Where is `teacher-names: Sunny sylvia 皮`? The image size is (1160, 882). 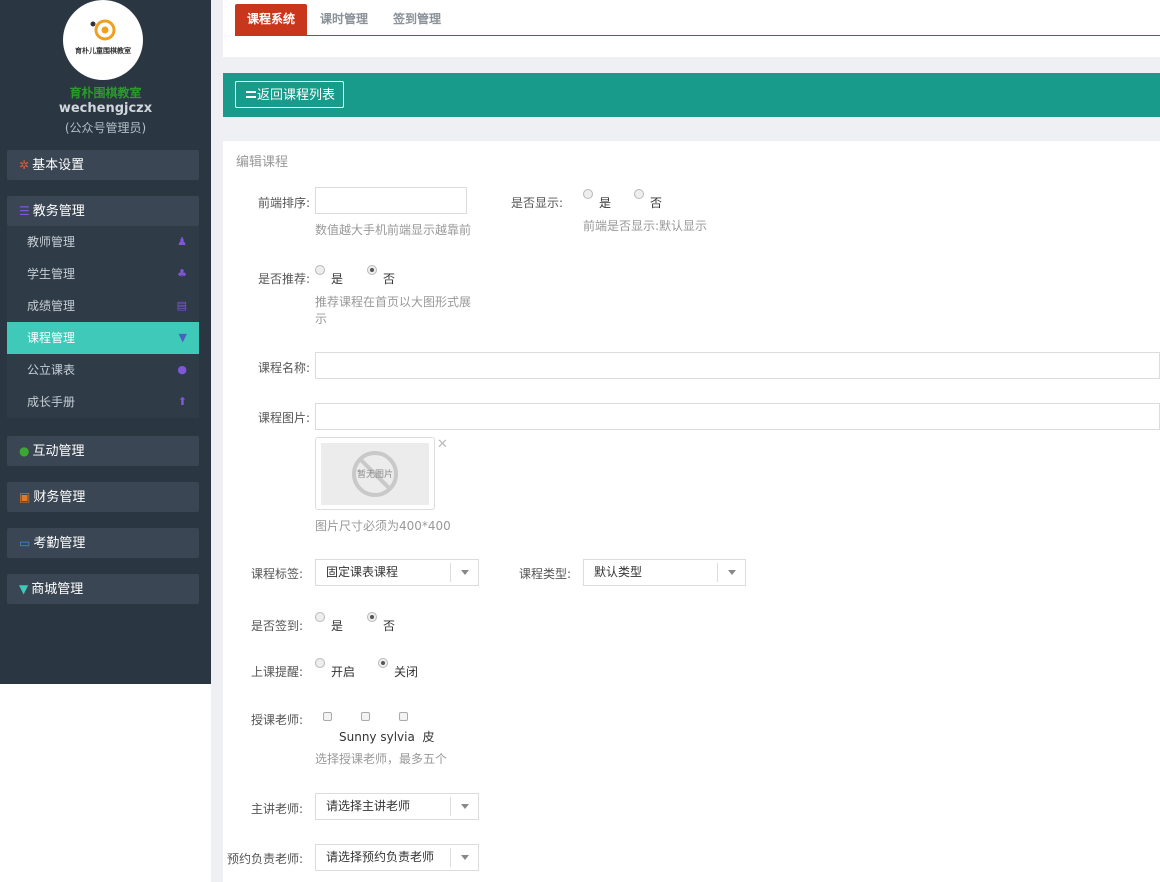 teacher-names: Sunny sylvia 皮 is located at coordinates (387, 737).